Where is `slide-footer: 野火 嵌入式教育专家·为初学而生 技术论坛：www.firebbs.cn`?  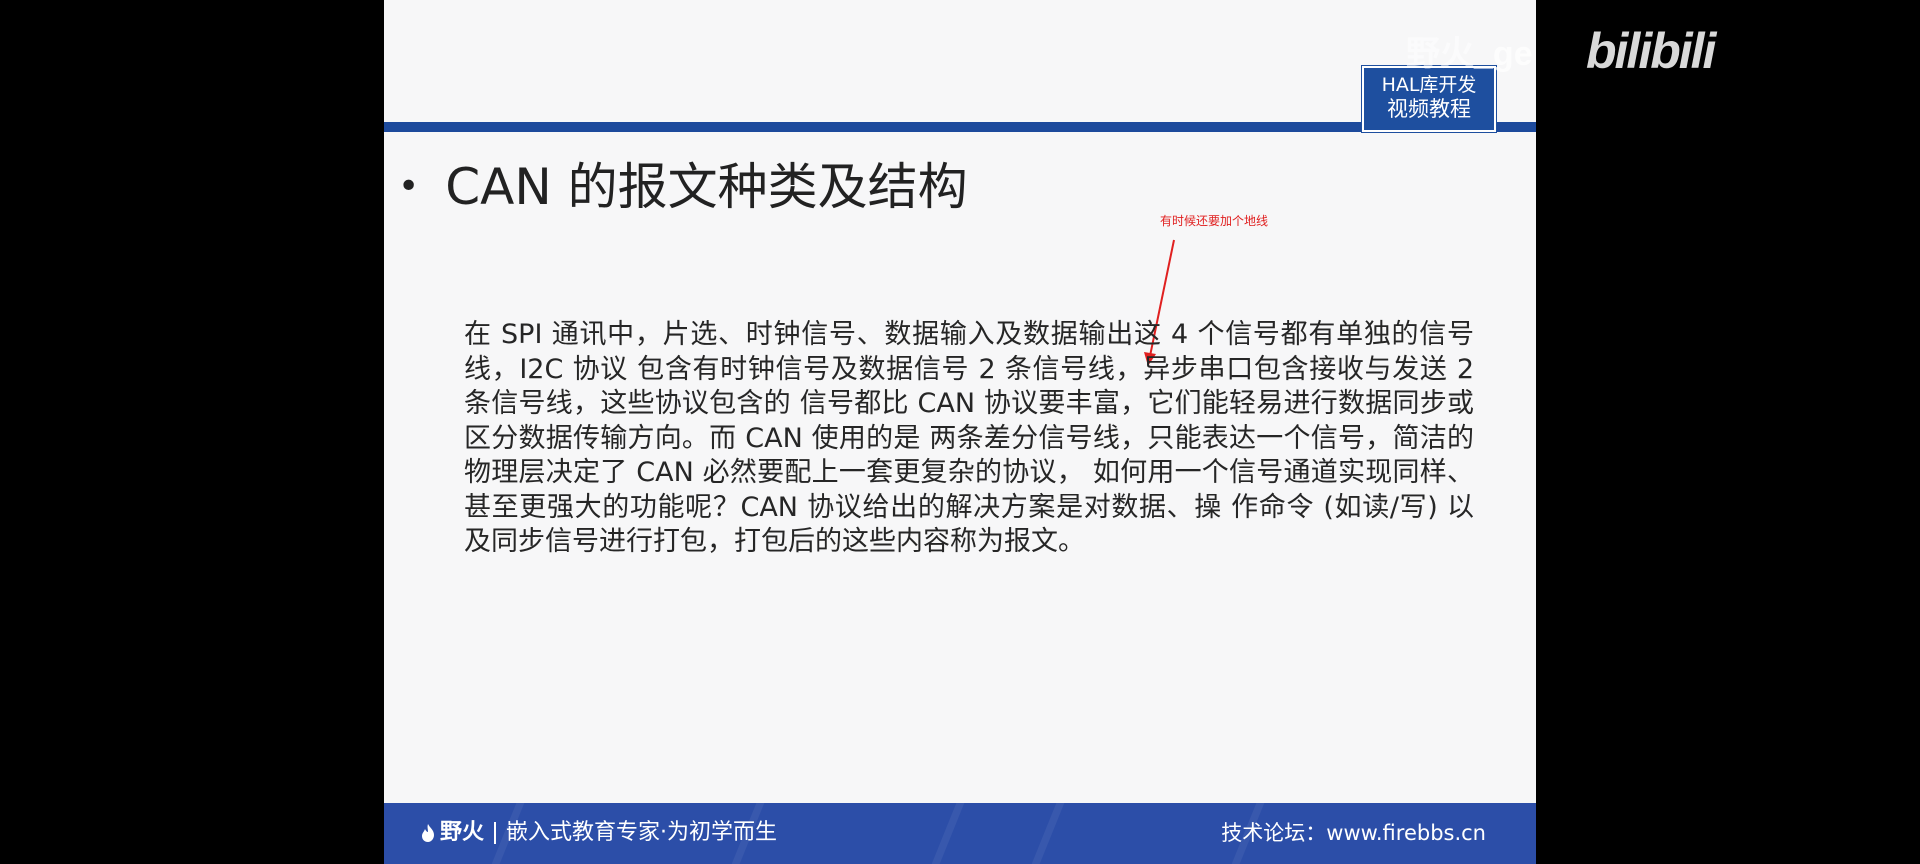 slide-footer: 野火 嵌入式教育专家·为初学而生 技术论坛：www.firebbs.cn is located at coordinates (960, 833).